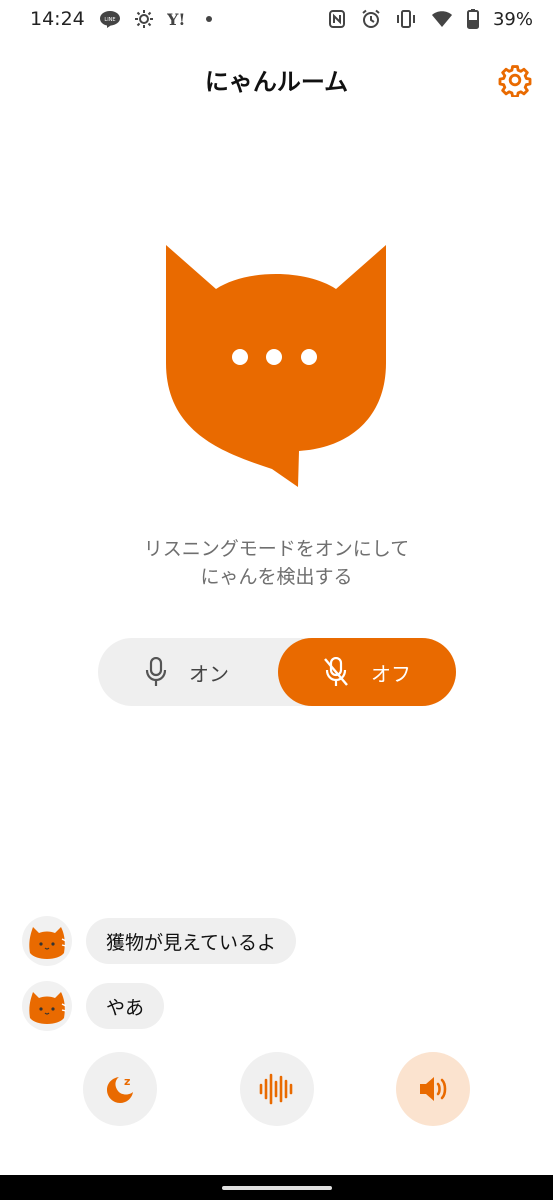  Describe the element at coordinates (143, 19) in the screenshot. I see `weather-icon` at that location.